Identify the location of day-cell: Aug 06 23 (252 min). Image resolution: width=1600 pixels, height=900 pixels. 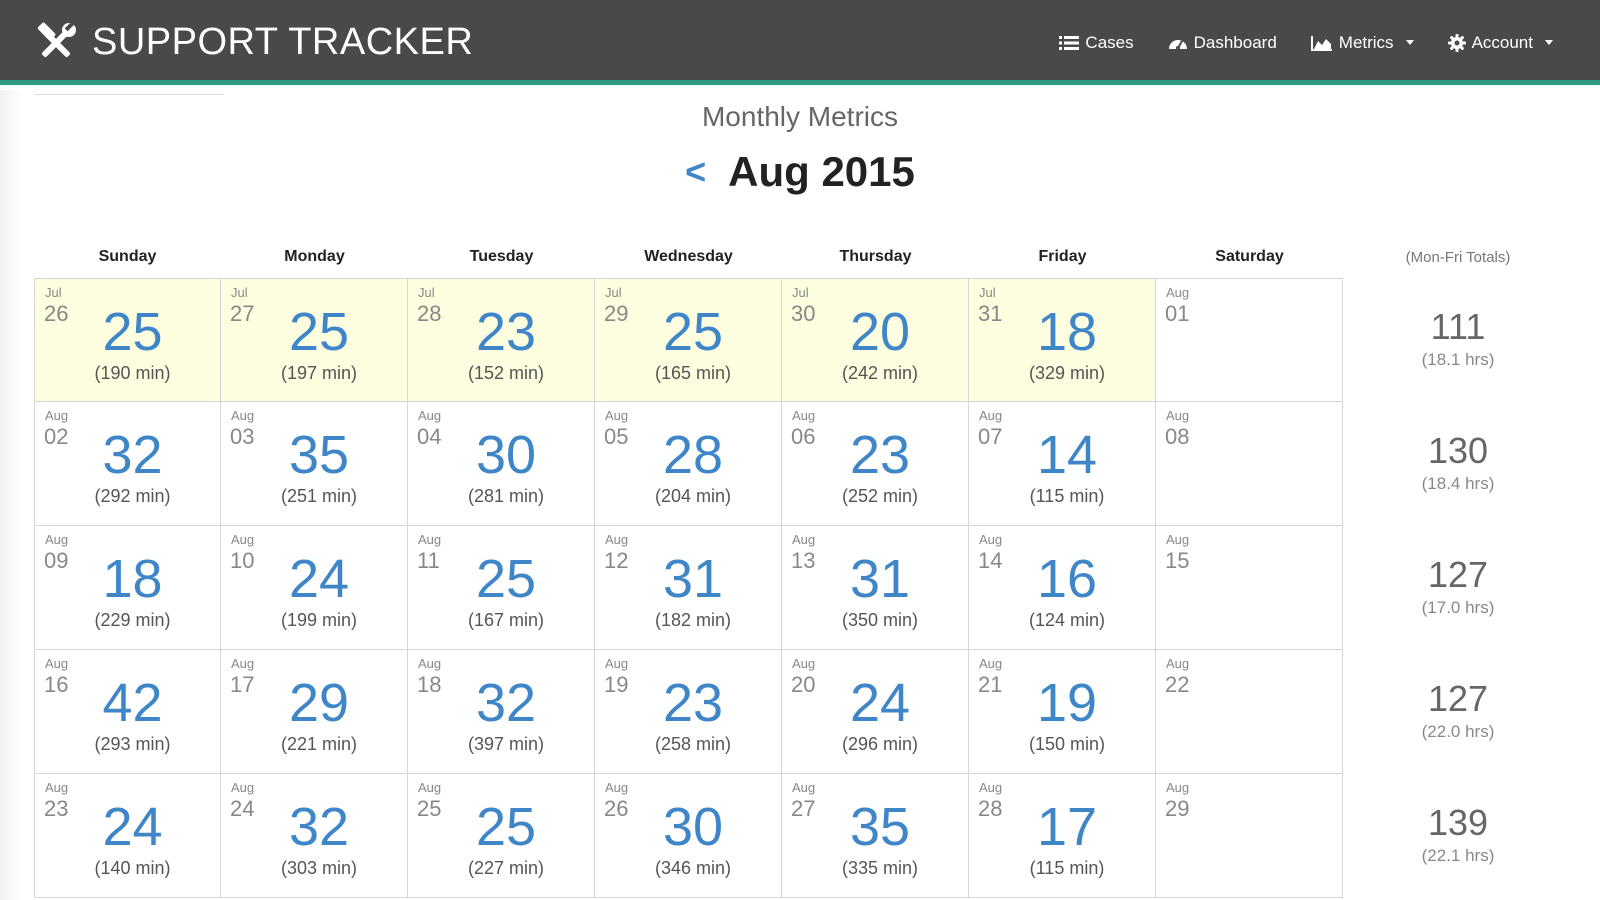
(875, 464).